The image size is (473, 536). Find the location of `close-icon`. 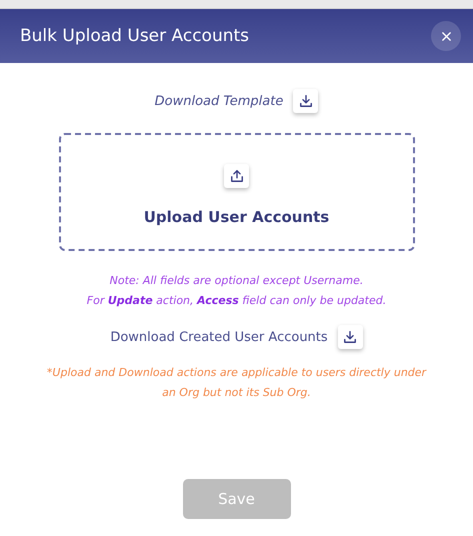

close-icon is located at coordinates (446, 36).